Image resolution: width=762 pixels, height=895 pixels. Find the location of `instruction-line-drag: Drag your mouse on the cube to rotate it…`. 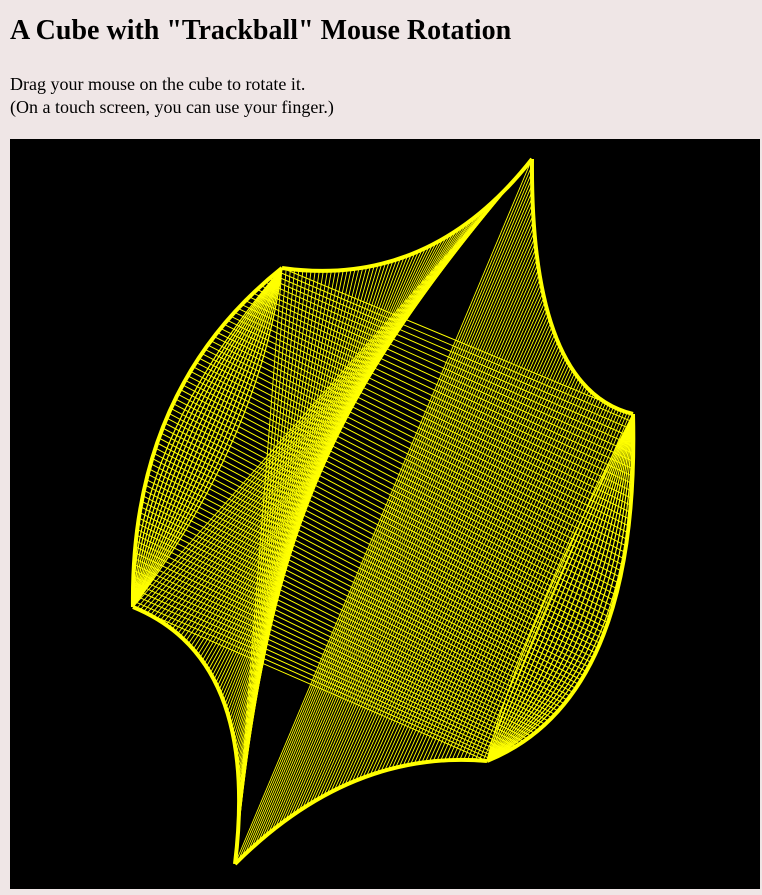

instruction-line-drag: Drag your mouse on the cube to rotate it… is located at coordinates (158, 84).